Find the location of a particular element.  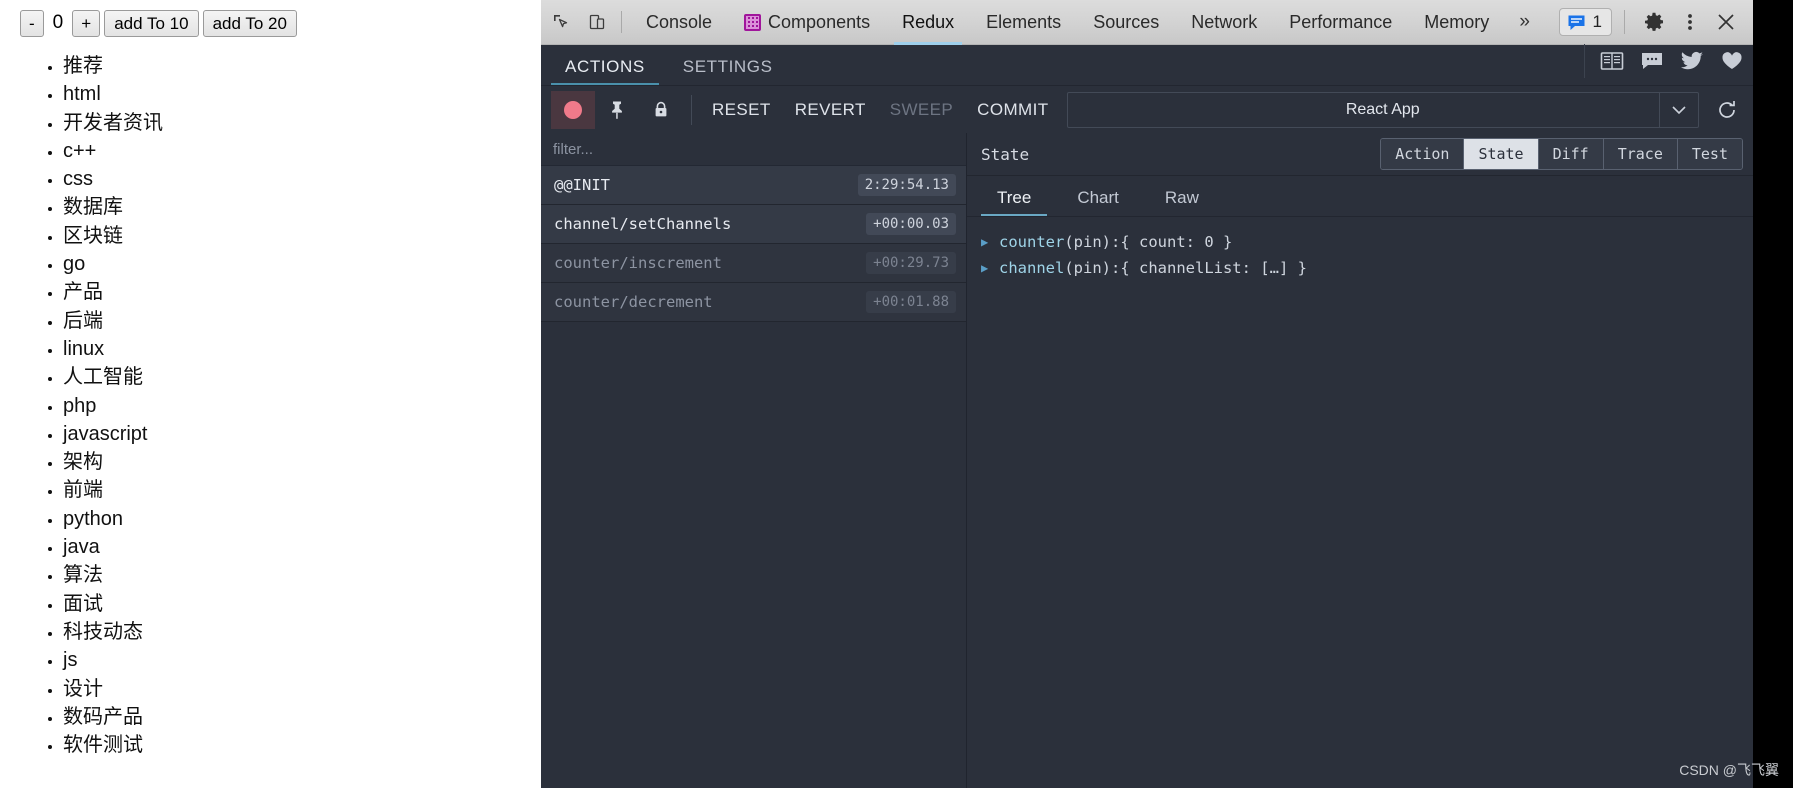

devtools-tabbar-right: 1 is located at coordinates (1655, 22).